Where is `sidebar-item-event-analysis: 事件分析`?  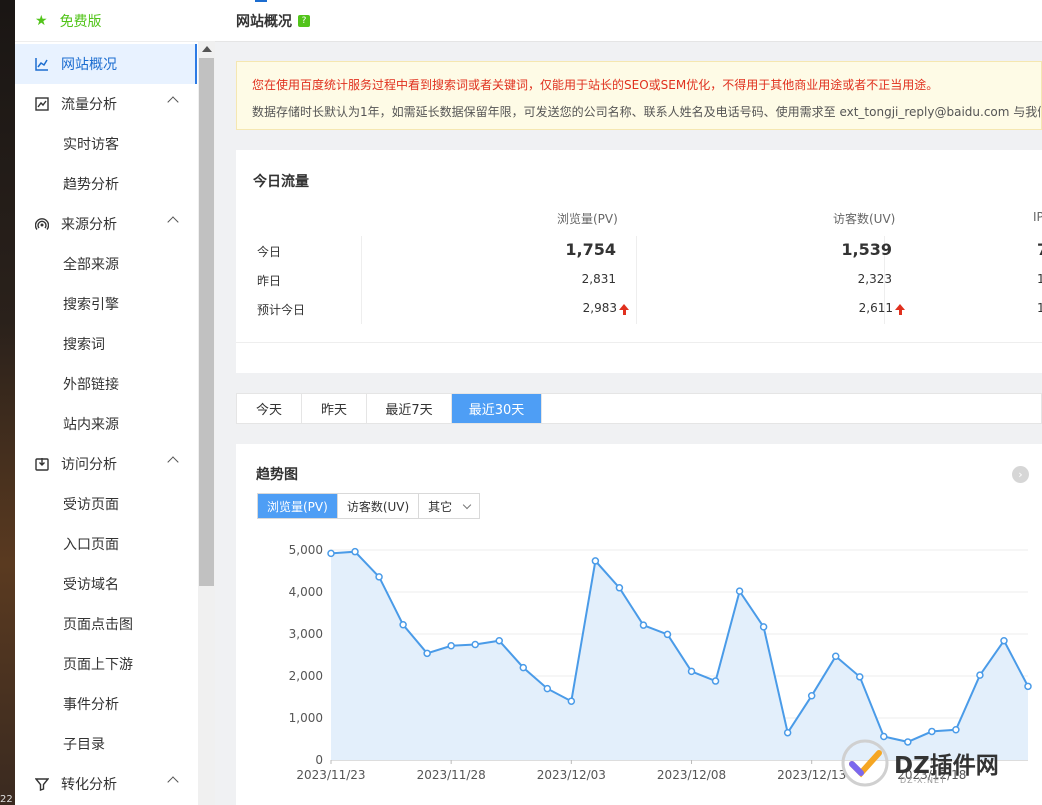 sidebar-item-event-analysis: 事件分析 is located at coordinates (106, 704).